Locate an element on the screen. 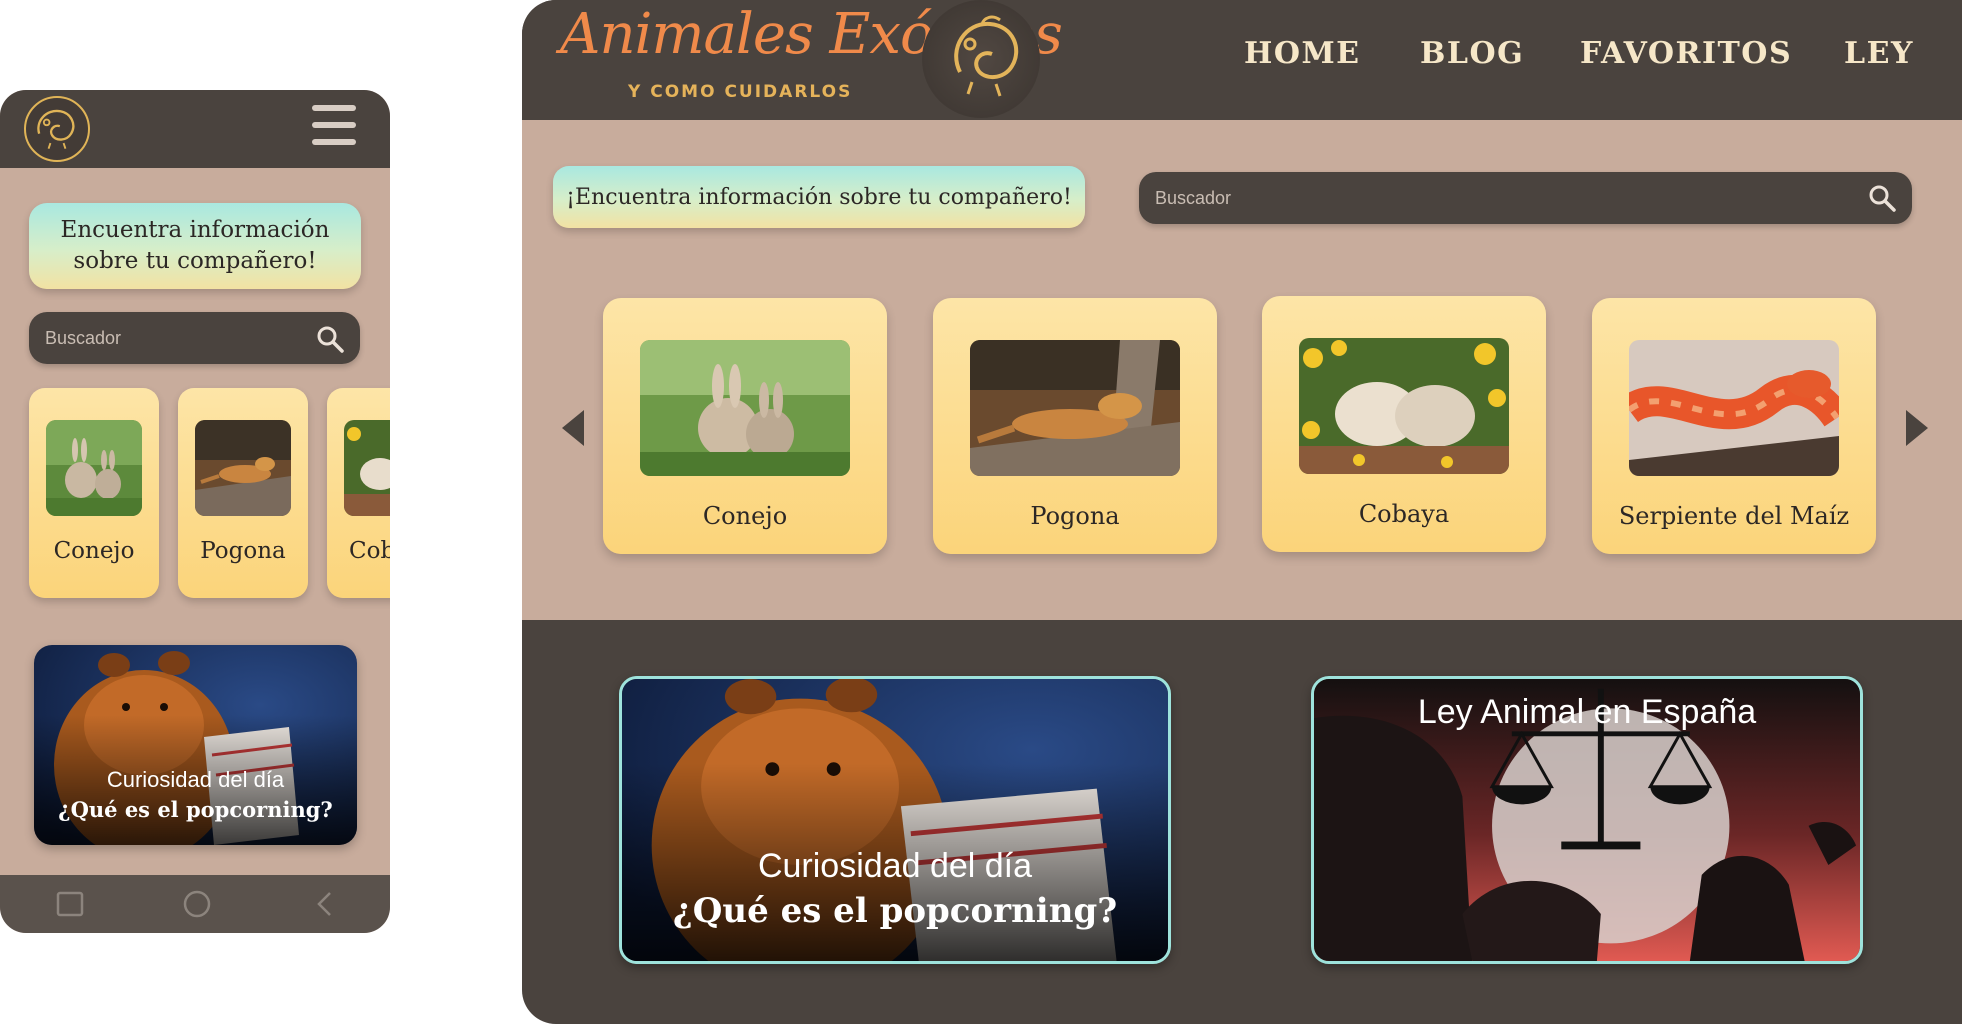 This screenshot has height=1024, width=1962. mobile-card-conejo: Conejo is located at coordinates (94, 493).